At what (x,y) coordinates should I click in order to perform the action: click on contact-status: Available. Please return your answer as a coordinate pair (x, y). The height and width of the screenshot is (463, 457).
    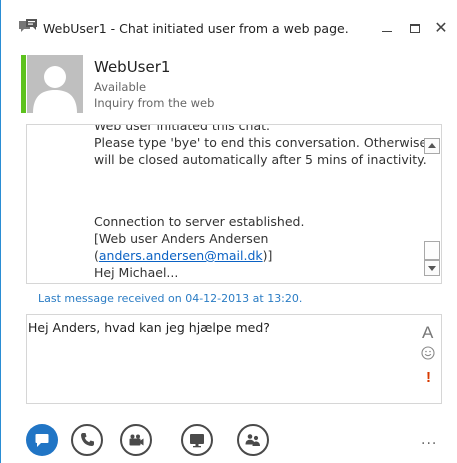
    Looking at the image, I should click on (120, 87).